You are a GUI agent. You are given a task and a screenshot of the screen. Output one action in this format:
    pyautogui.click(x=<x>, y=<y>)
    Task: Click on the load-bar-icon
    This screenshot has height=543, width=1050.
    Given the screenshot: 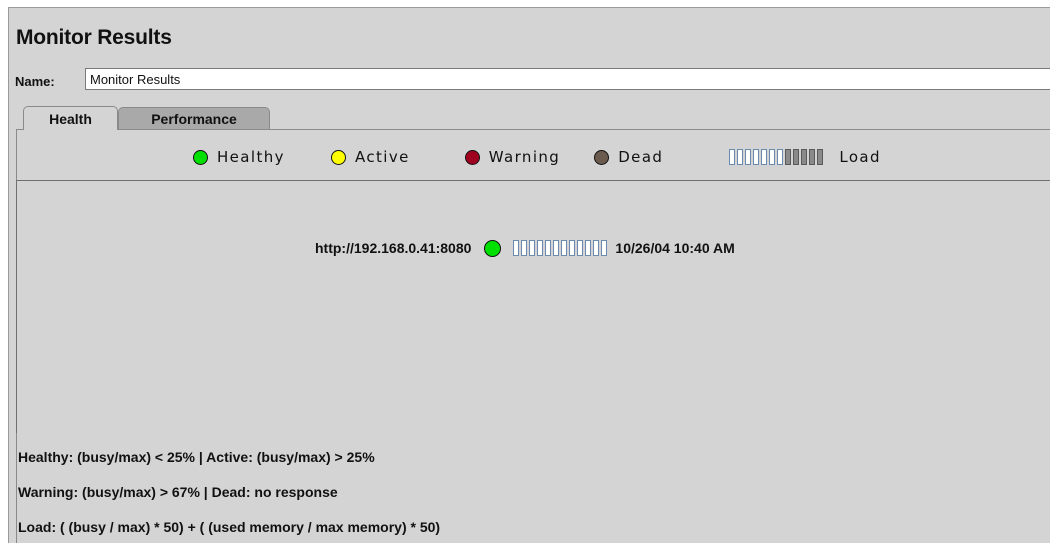 What is the action you would take?
    pyautogui.click(x=777, y=157)
    